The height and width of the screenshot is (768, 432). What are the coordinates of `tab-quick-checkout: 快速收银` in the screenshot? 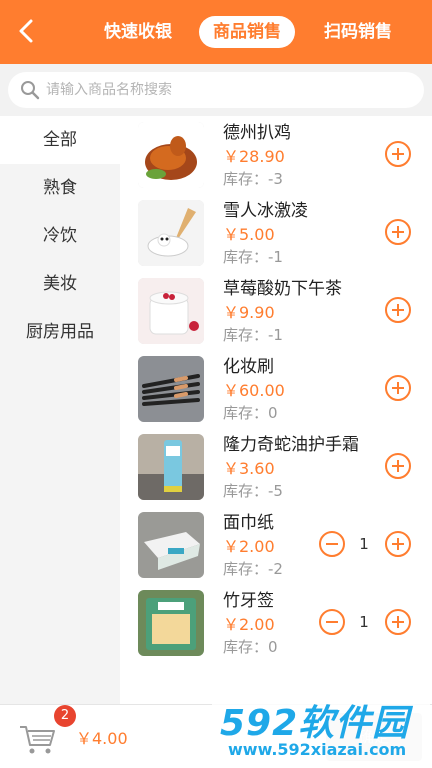 It's located at (138, 32).